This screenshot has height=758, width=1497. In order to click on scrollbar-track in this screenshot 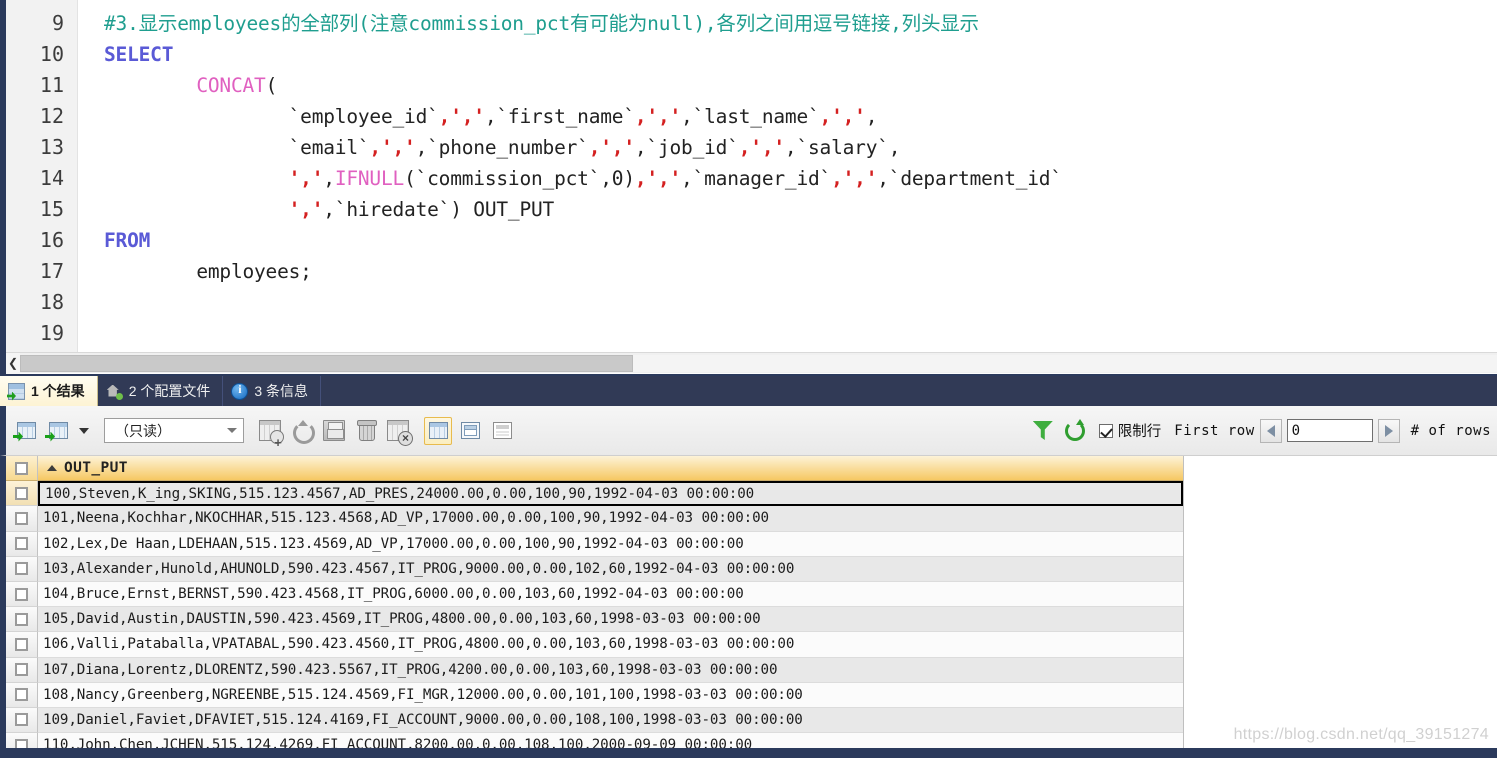, I will do `click(758, 363)`.